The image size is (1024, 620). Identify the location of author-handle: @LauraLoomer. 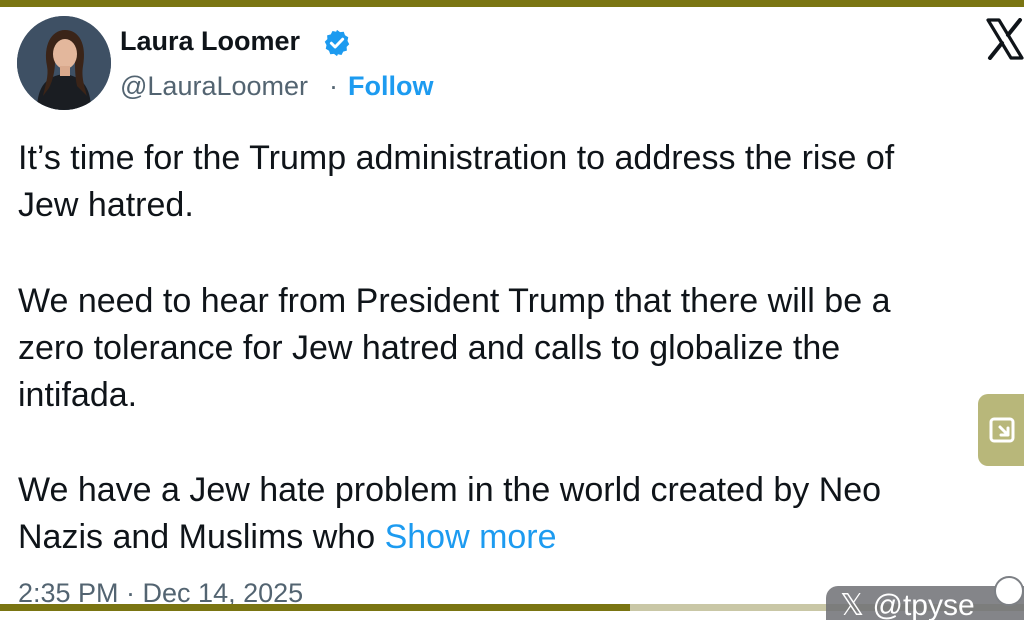
(214, 86).